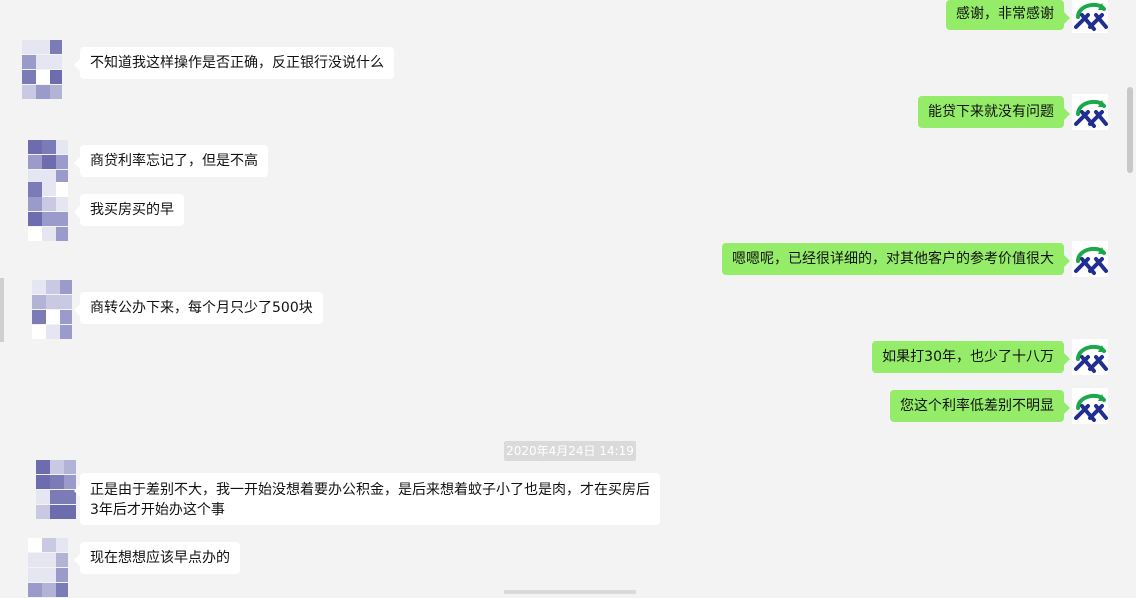  I want to click on message-bubble-incoming: 商转公办下来，每个月只少了500块, so click(198, 308).